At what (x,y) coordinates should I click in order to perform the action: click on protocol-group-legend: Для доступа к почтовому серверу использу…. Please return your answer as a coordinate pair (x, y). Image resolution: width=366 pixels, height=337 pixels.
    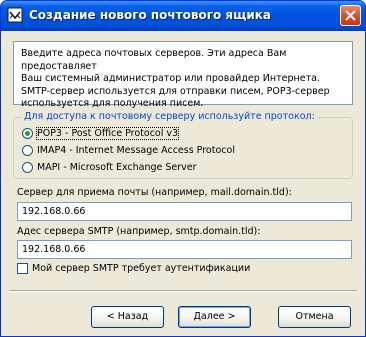
    Looking at the image, I should click on (169, 116).